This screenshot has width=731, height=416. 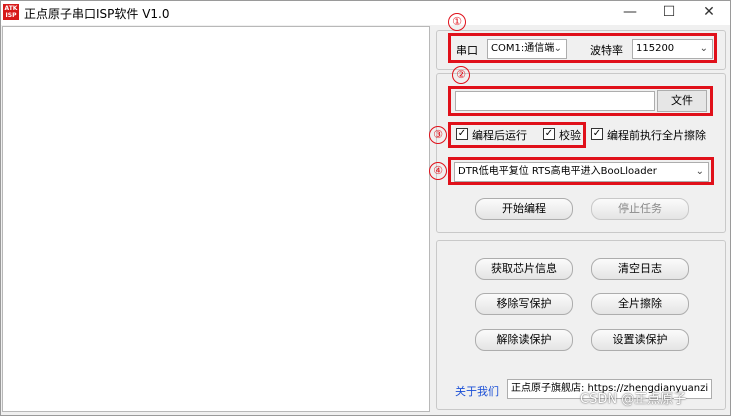 I want to click on verify-checkbox: ✓, so click(x=549, y=134).